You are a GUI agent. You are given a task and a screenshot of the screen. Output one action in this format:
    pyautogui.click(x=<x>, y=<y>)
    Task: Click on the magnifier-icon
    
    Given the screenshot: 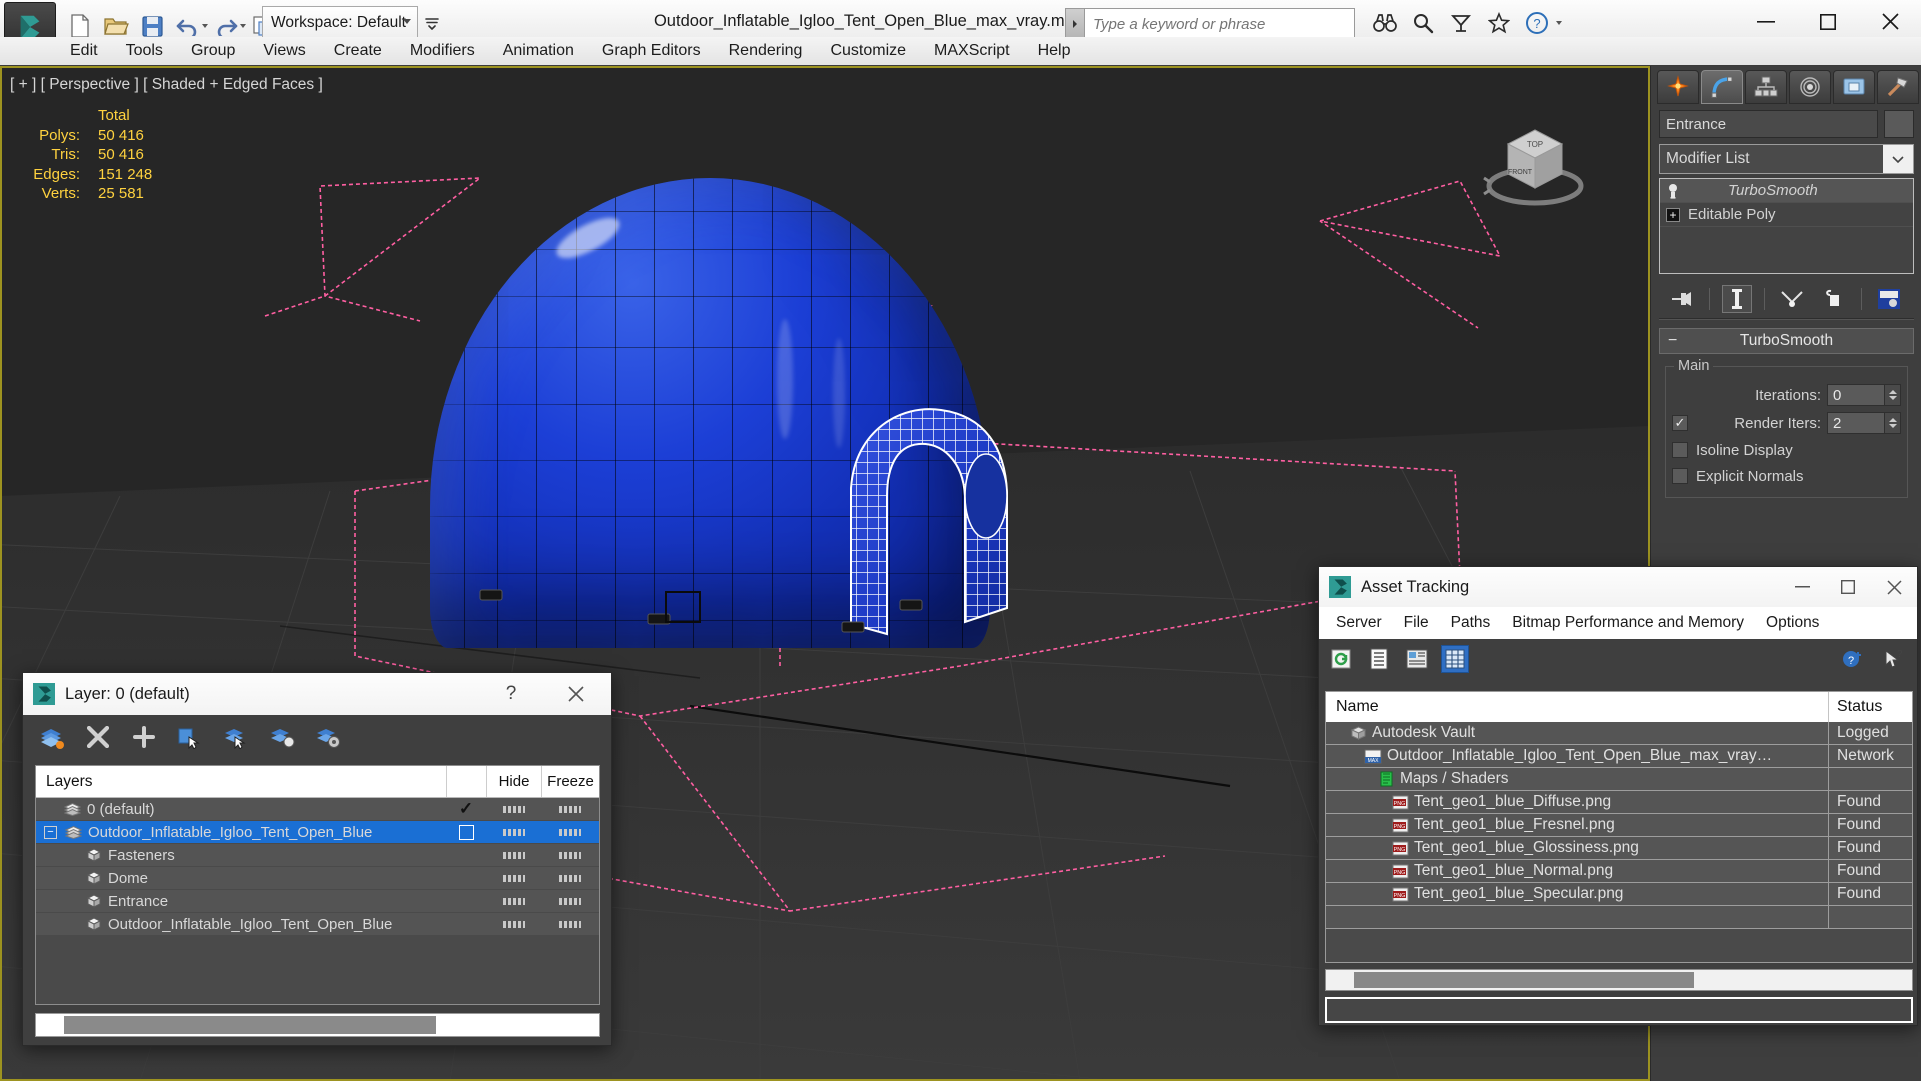 What is the action you would take?
    pyautogui.click(x=1423, y=23)
    